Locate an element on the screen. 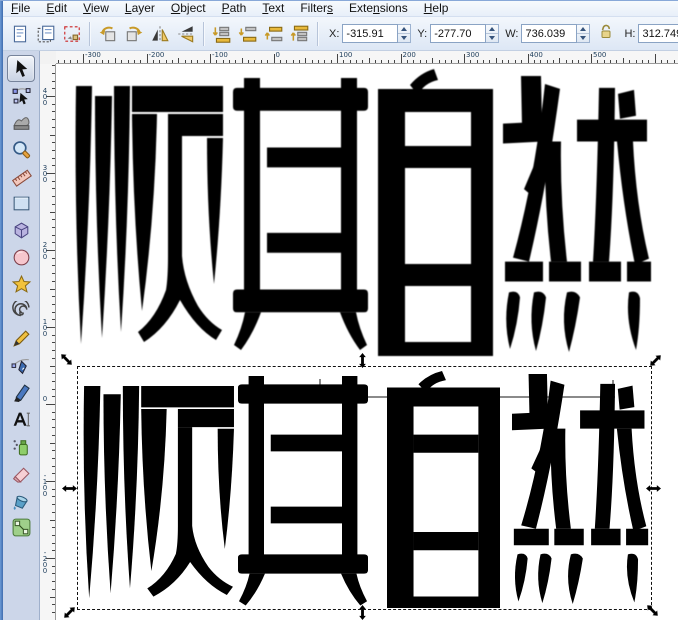 The width and height of the screenshot is (678, 620). h-ruler-label: 500 is located at coordinates (600, 55).